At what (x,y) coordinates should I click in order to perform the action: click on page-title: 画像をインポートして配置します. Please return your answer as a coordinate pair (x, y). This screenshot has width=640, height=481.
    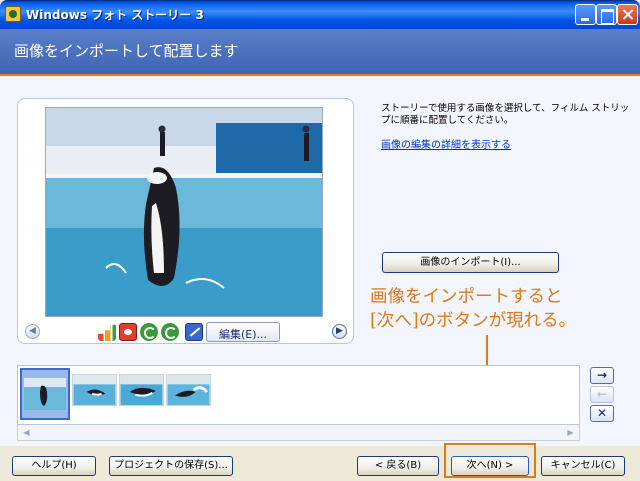
    Looking at the image, I should click on (126, 51).